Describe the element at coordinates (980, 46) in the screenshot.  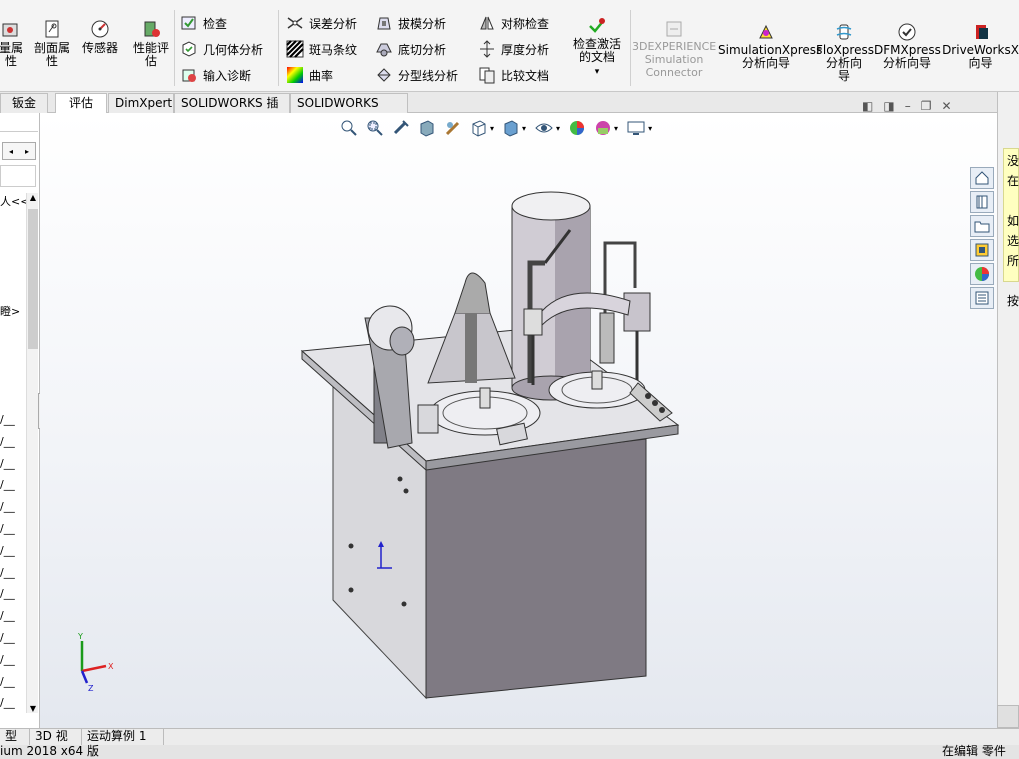
I see `driveworksxpress-button: DriveWorksX 向导` at that location.